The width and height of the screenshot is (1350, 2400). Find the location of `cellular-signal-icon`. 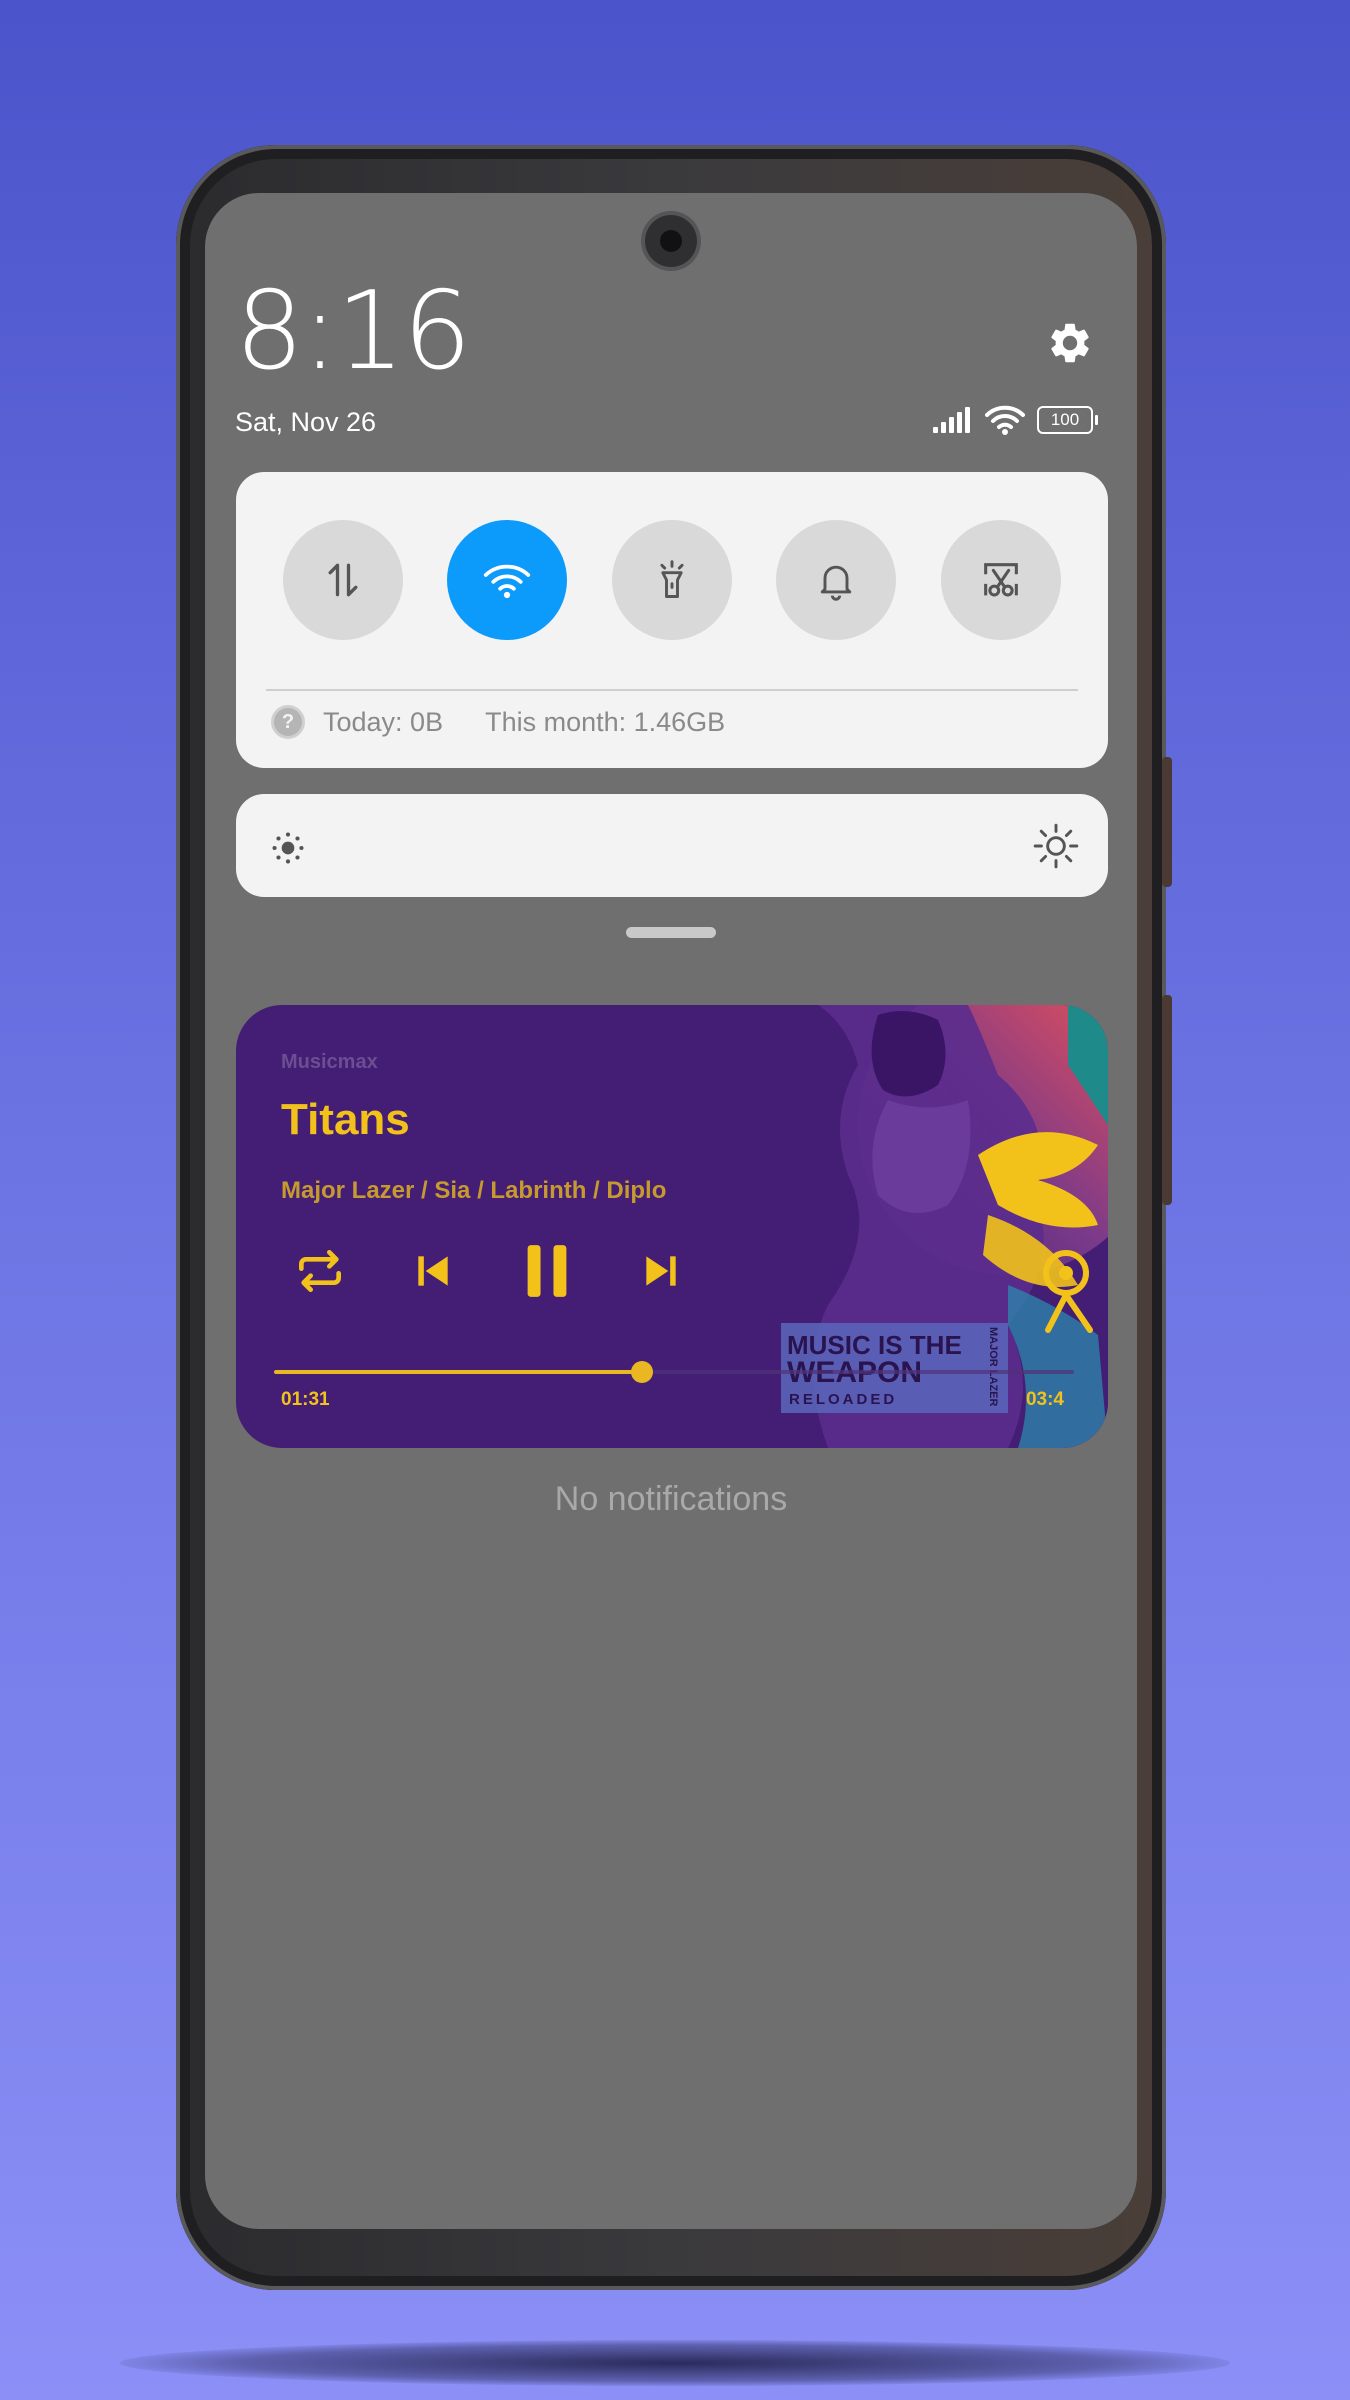

cellular-signal-icon is located at coordinates (951, 420).